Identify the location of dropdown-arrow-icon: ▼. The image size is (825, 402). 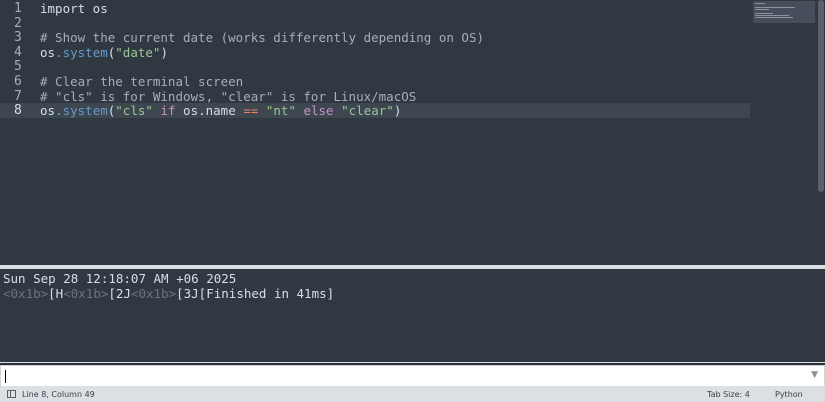
(814, 375).